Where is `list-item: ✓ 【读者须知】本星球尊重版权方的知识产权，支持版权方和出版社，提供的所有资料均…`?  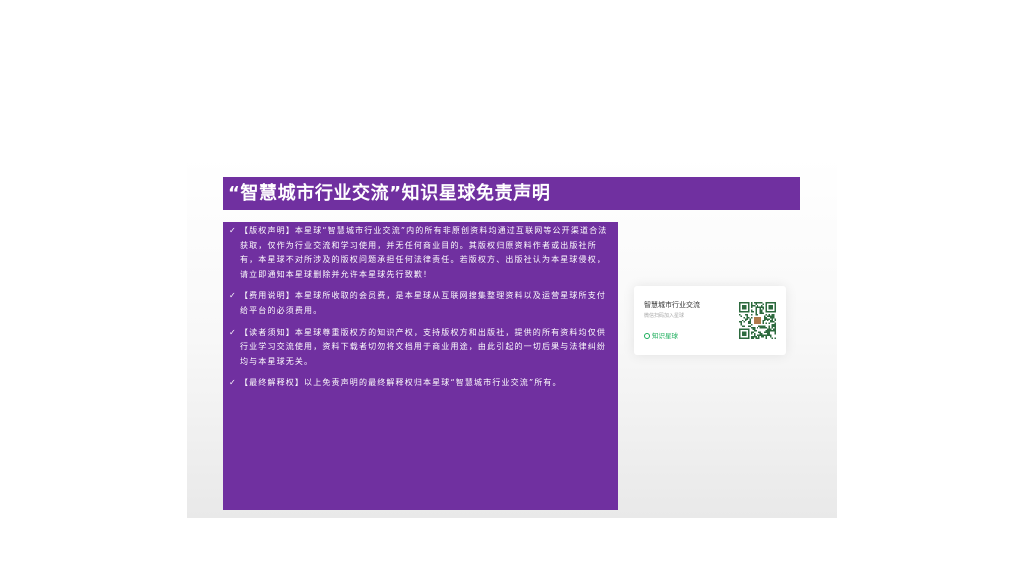
list-item: ✓ 【读者须知】本星球尊重版权方的知识产权，支持版权方和出版社，提供的所有资料均… is located at coordinates (419, 348).